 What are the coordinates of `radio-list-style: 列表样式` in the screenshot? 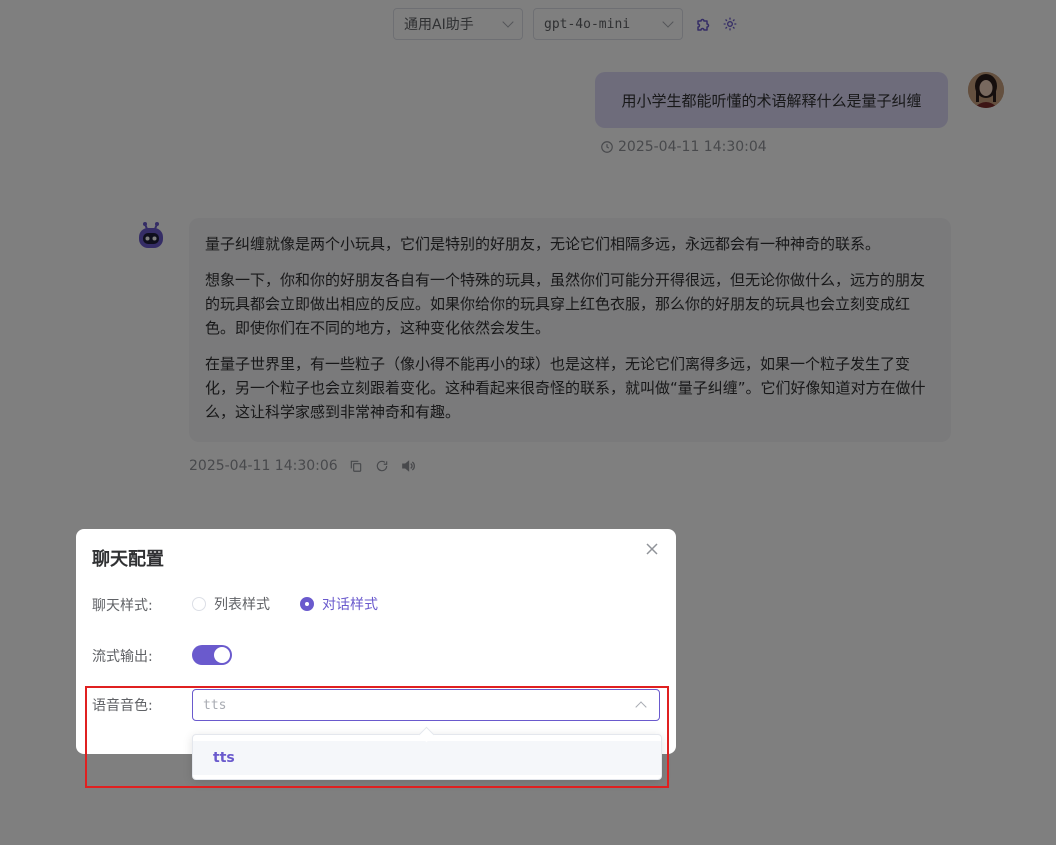 It's located at (231, 604).